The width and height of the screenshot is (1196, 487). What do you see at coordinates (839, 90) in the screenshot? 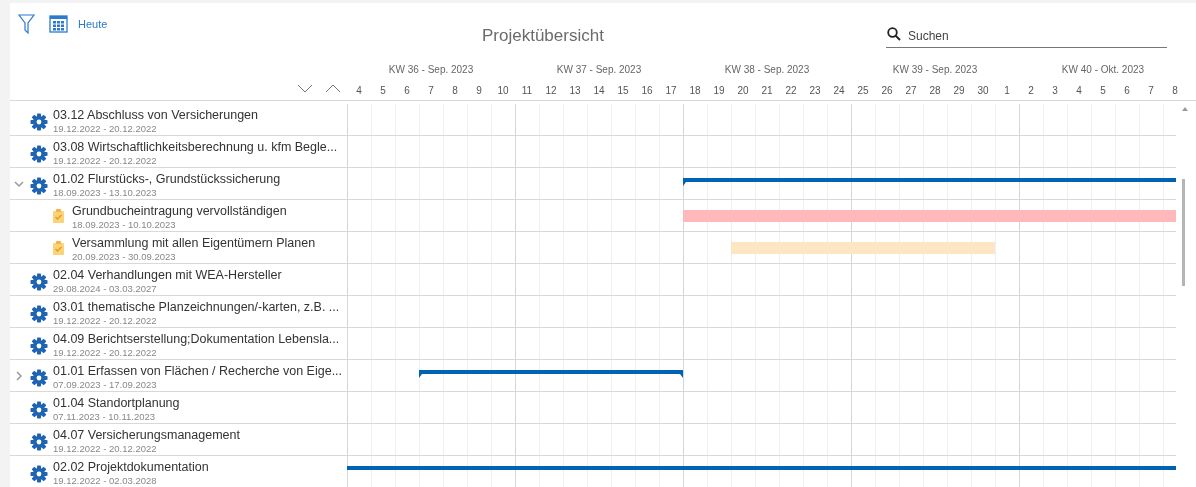
I see `day-number: 24` at bounding box center [839, 90].